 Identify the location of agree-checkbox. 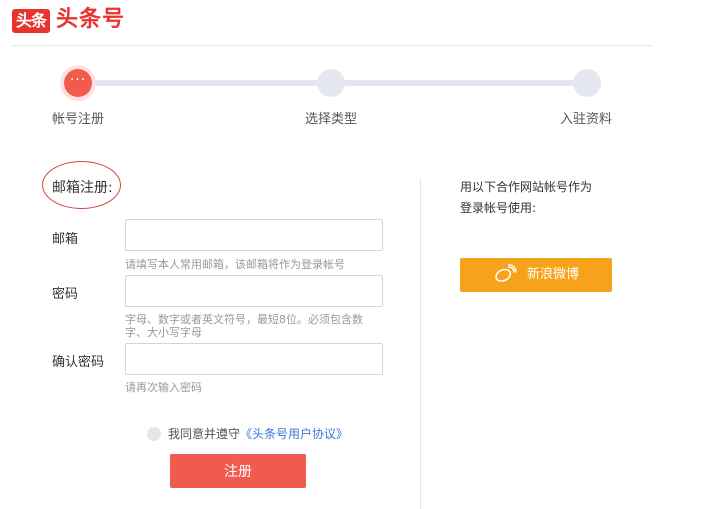
(154, 434).